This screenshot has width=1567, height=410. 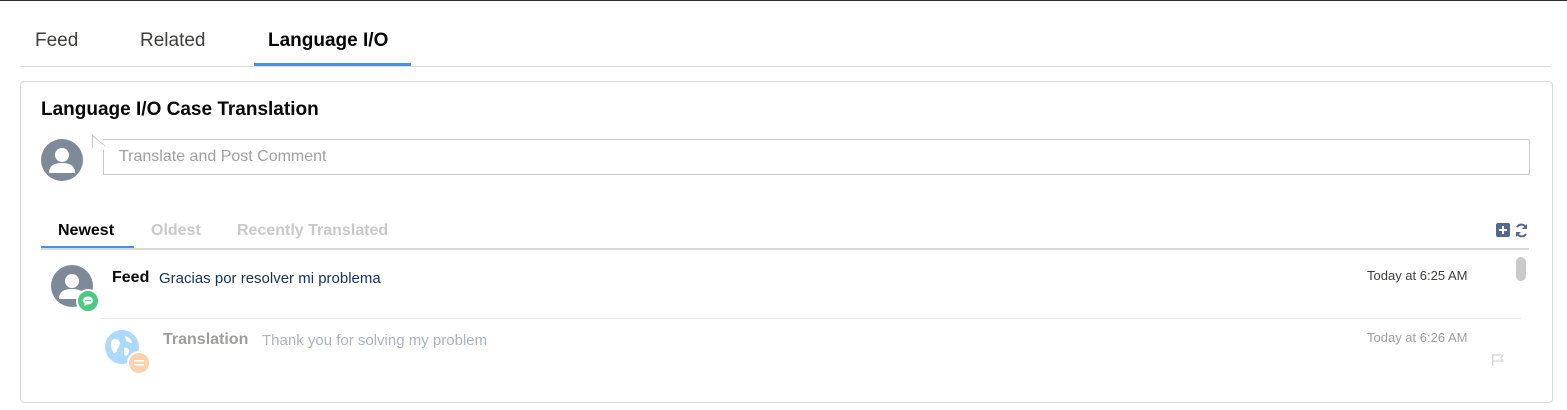 I want to click on sort-tab-oldest: Oldest, so click(x=176, y=231).